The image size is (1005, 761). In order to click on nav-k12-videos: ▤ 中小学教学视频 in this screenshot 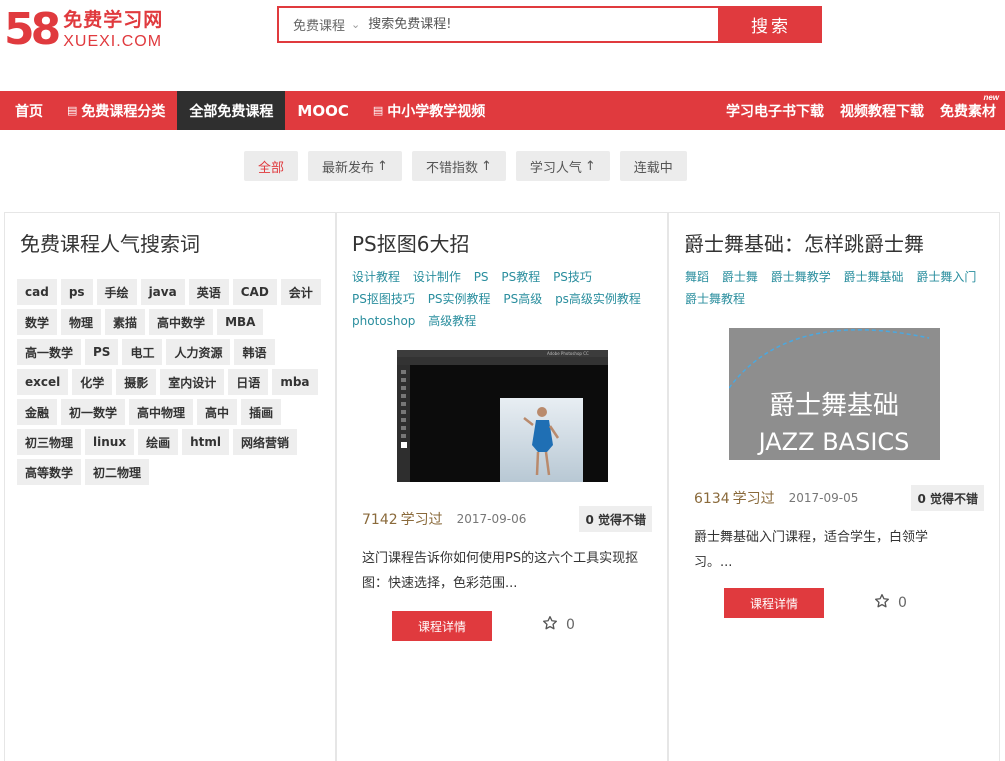, I will do `click(429, 110)`.